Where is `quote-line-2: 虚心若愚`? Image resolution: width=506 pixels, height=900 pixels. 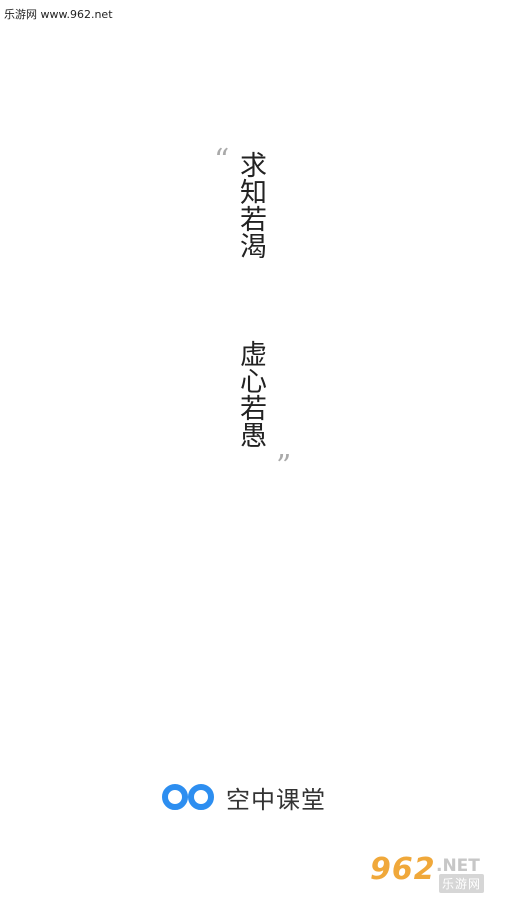 quote-line-2: 虚心若愚 is located at coordinates (250, 394).